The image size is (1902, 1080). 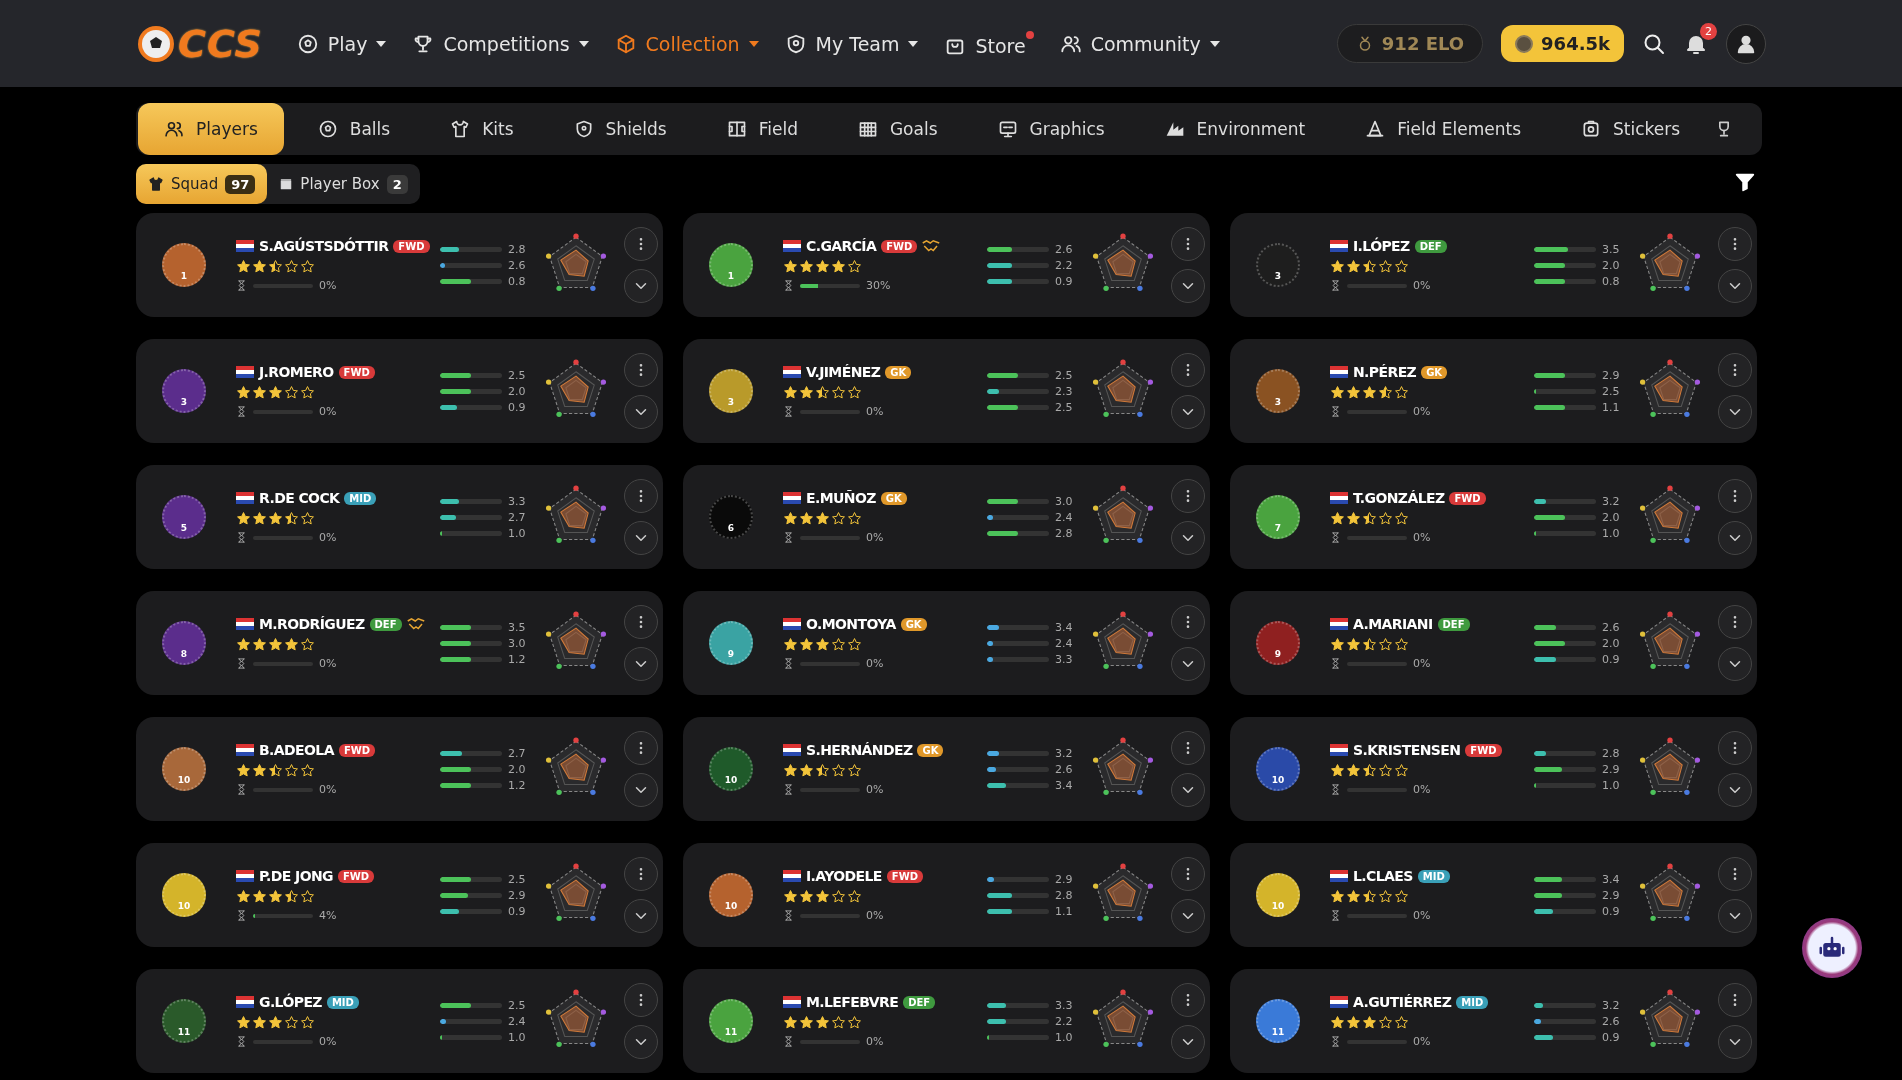 What do you see at coordinates (686, 43) in the screenshot?
I see `nav-item: Collection` at bounding box center [686, 43].